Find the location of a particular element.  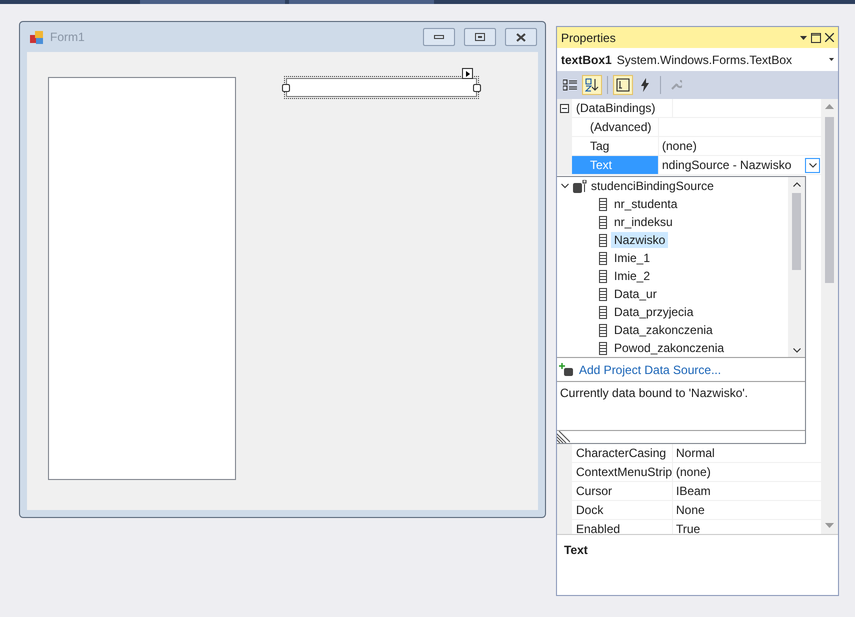

property-name: ContextMenuStrip is located at coordinates (622, 472).